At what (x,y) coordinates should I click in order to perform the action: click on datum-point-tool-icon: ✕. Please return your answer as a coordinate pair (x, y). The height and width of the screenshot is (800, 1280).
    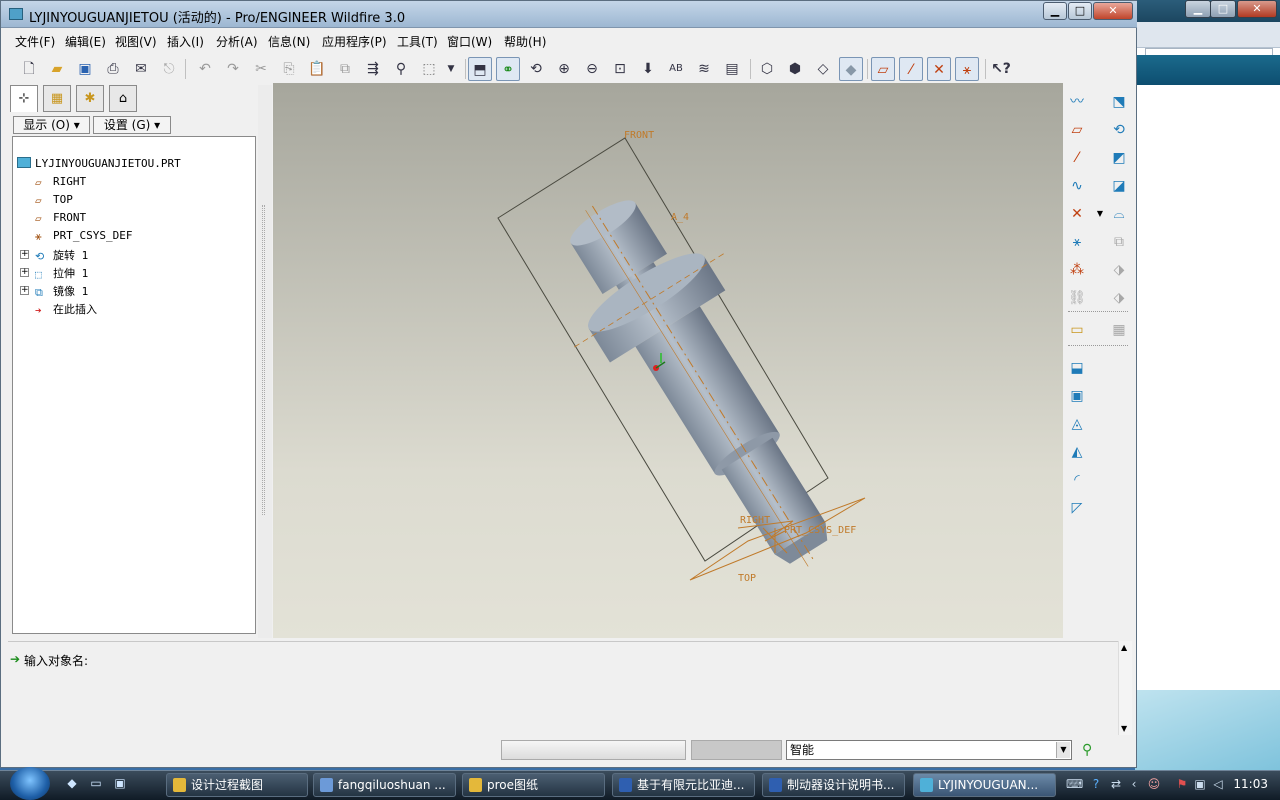
    Looking at the image, I should click on (1077, 214).